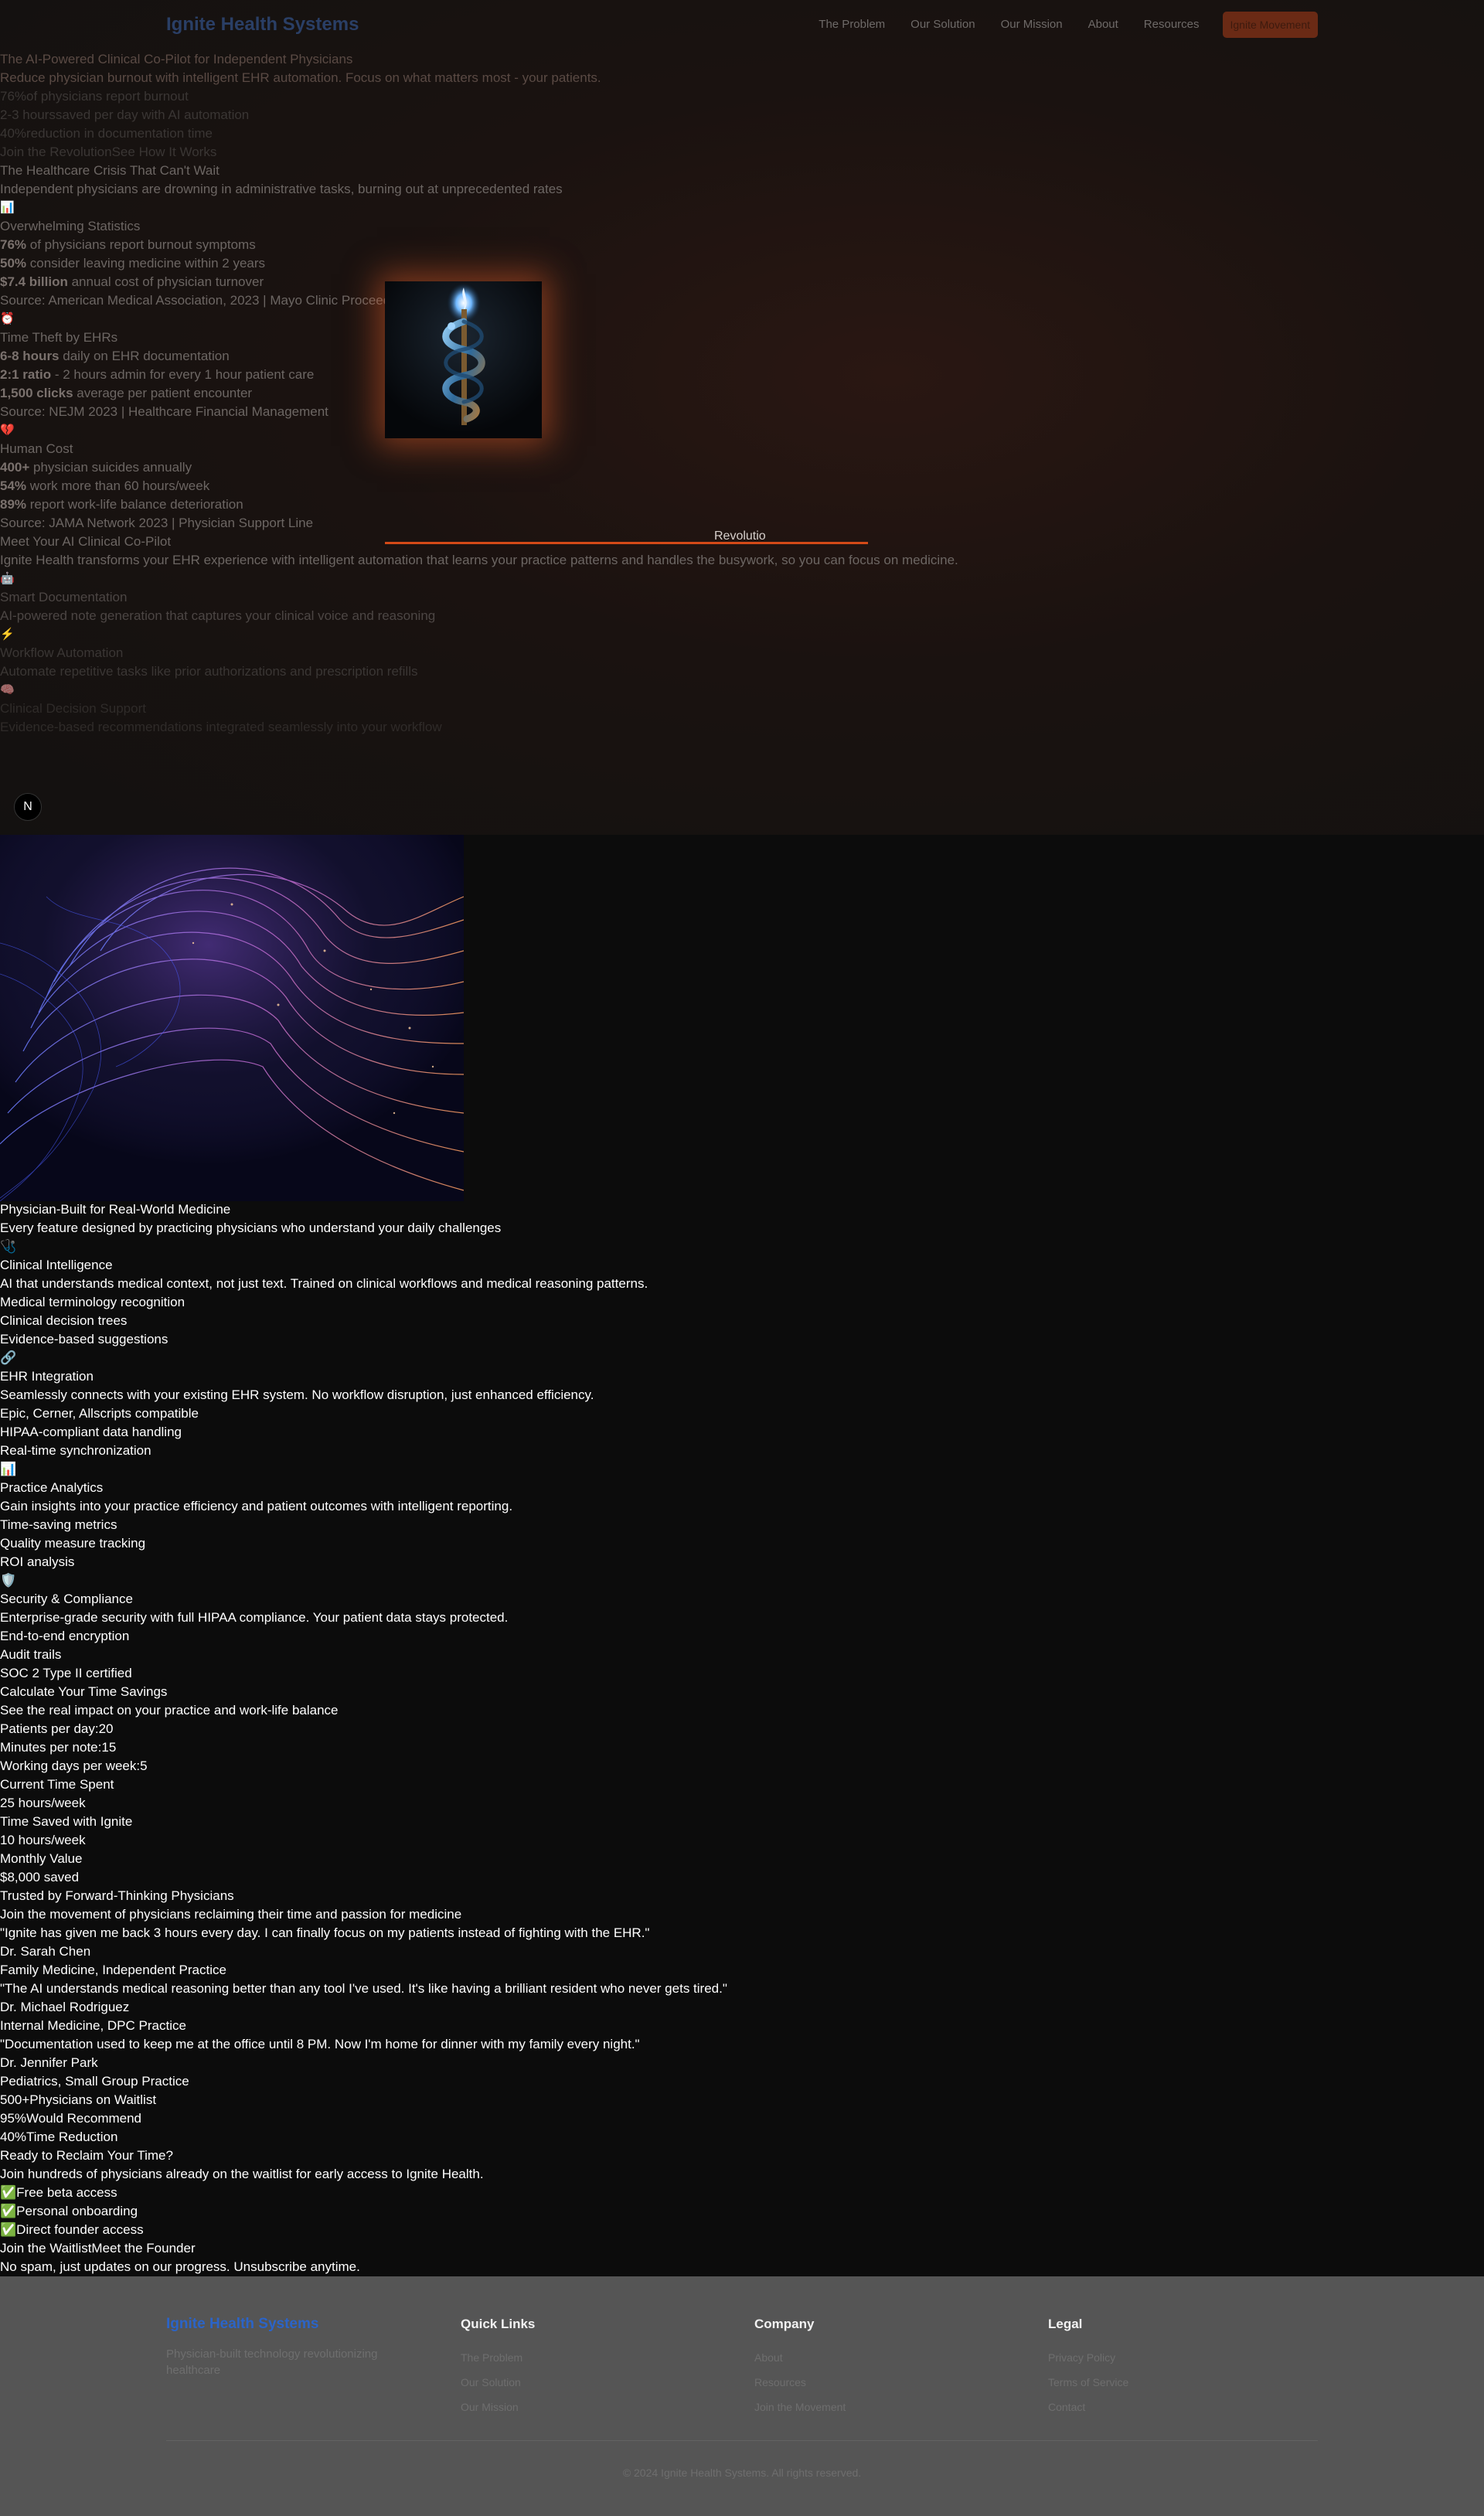  Describe the element at coordinates (1172, 25) in the screenshot. I see `nav-link-resources: Resources` at that location.